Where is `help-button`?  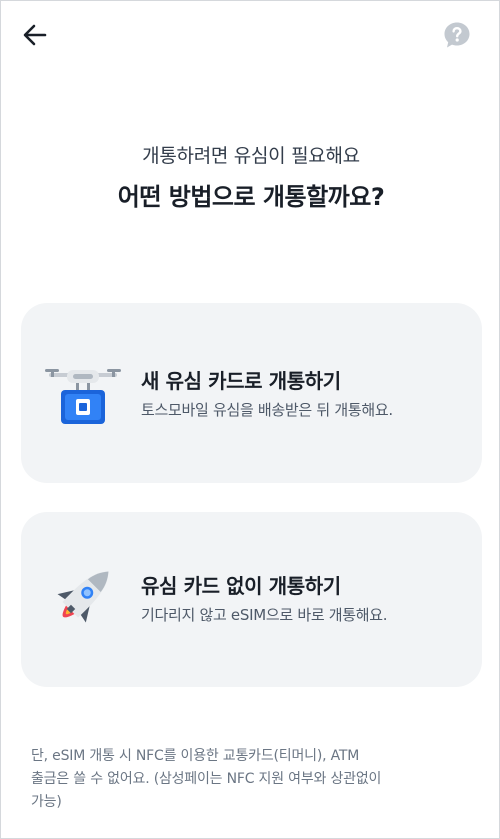
help-button is located at coordinates (457, 35).